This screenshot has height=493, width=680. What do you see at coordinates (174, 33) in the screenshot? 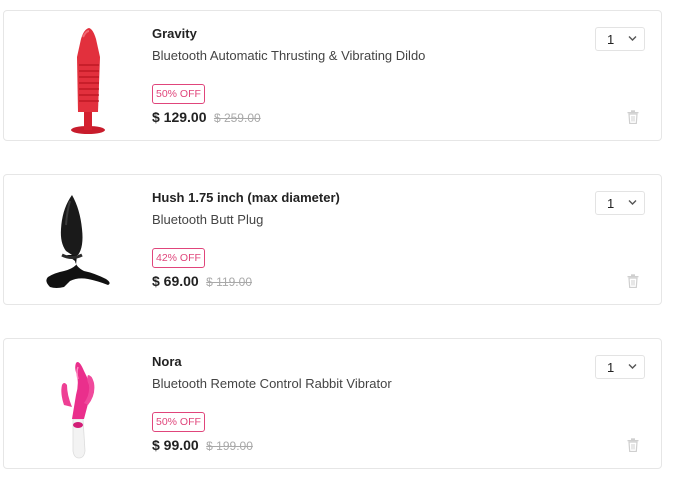
I see `product-name: Gravity` at bounding box center [174, 33].